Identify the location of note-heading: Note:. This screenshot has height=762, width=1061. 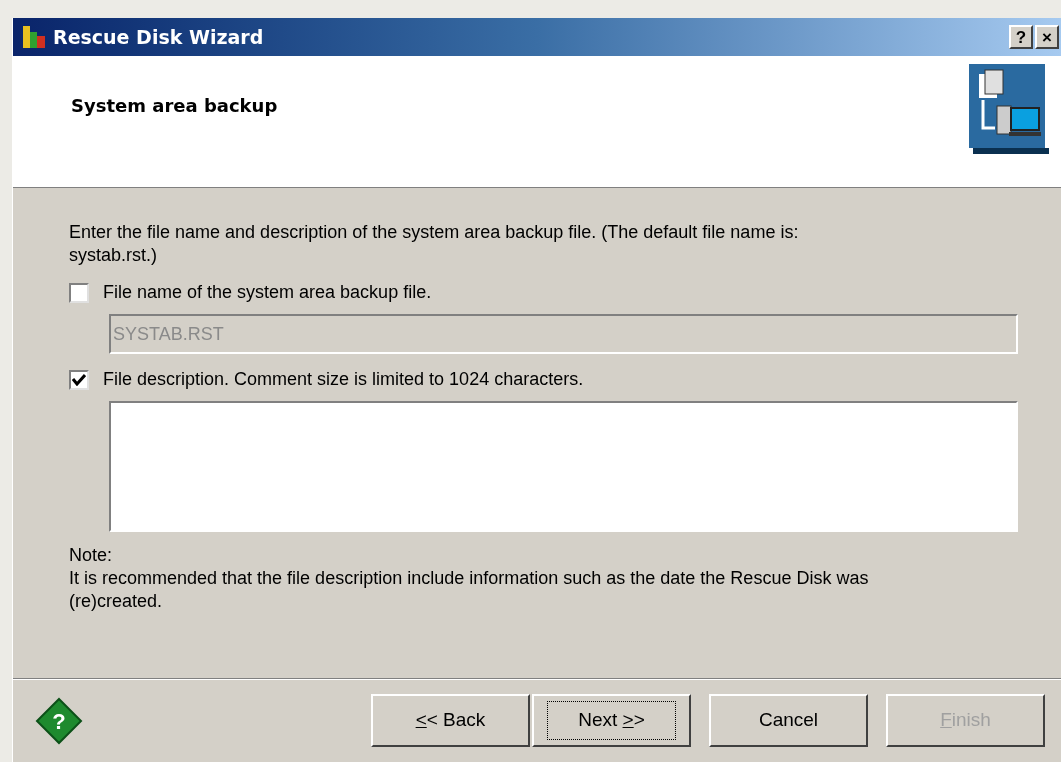
(91, 555).